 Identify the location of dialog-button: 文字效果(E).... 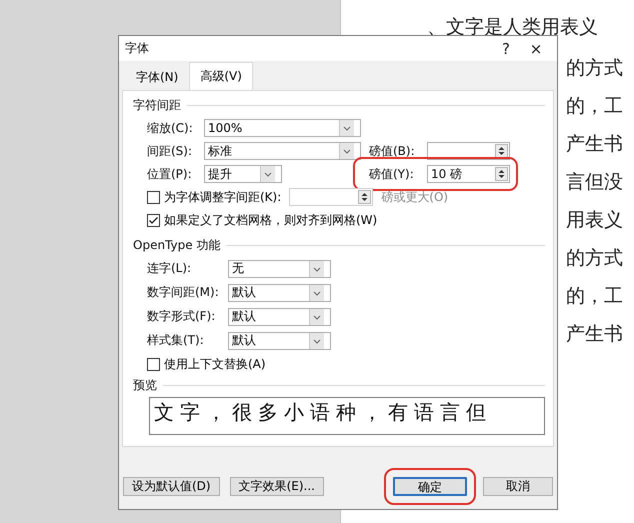
(277, 486).